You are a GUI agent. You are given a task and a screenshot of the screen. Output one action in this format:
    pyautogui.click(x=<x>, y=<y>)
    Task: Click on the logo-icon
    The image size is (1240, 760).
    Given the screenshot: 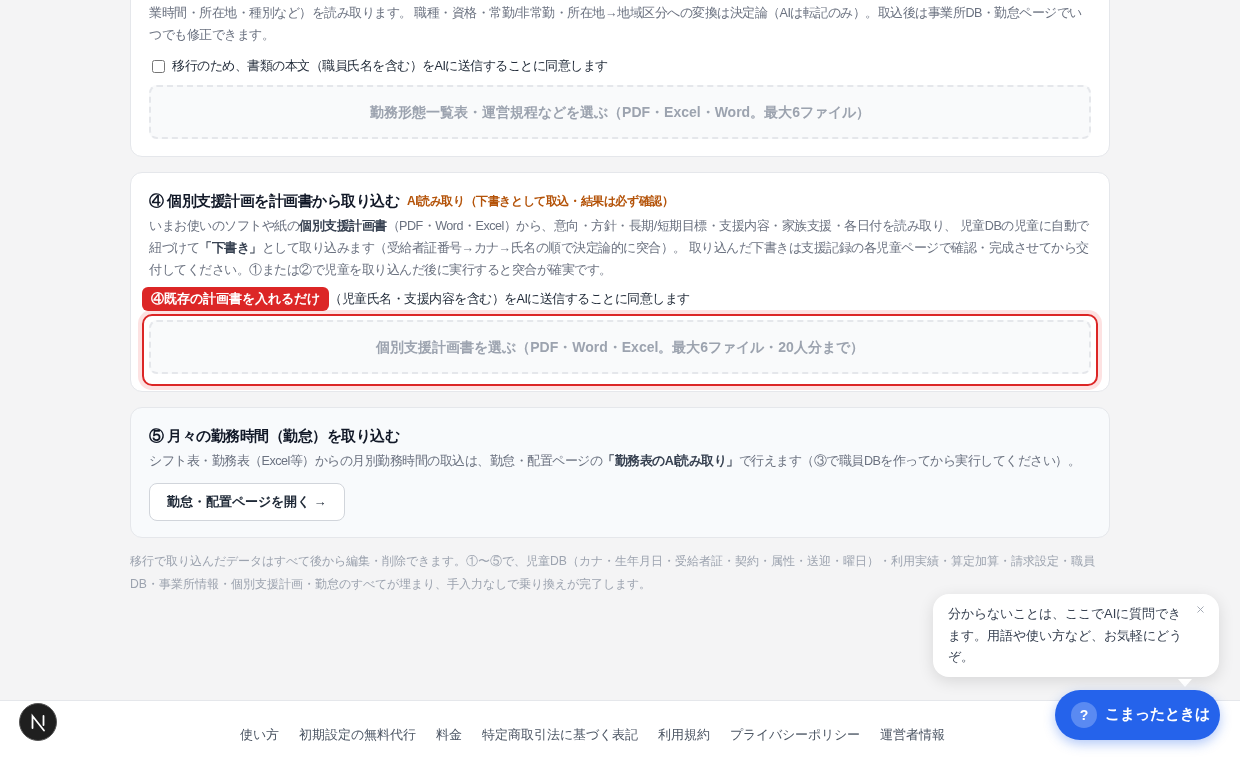 What is the action you would take?
    pyautogui.click(x=38, y=722)
    